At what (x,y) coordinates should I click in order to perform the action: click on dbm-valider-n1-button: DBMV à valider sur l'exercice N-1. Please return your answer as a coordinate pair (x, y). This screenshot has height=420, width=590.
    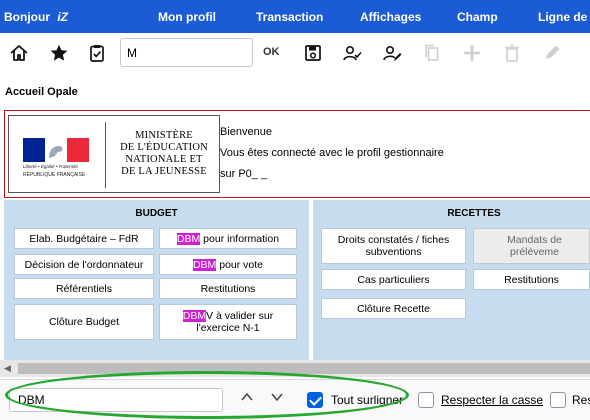
    Looking at the image, I should click on (228, 322).